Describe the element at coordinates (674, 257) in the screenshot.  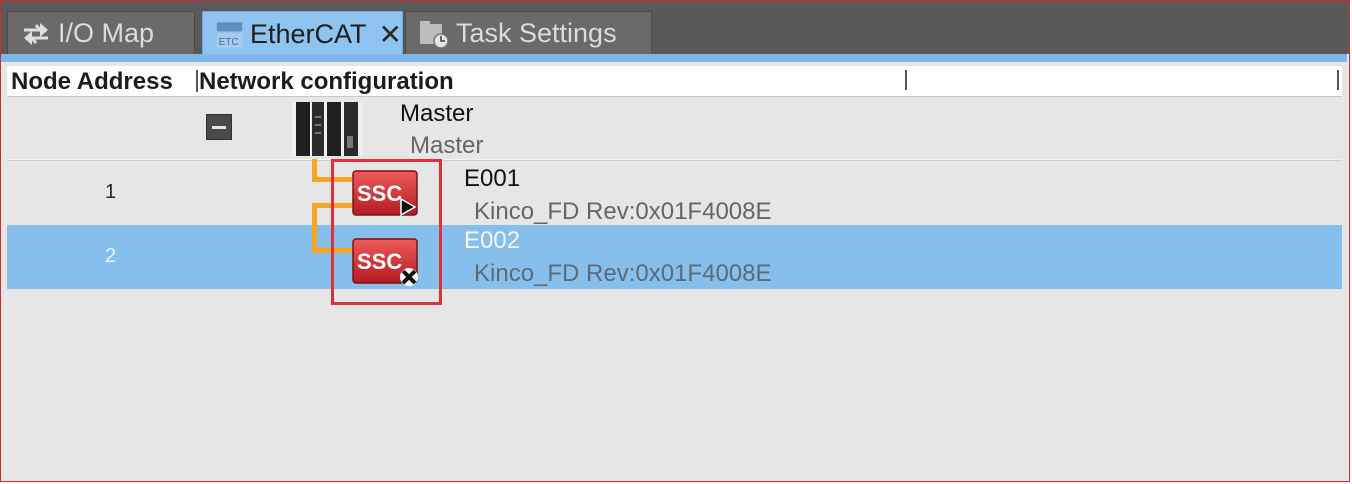
I see `slave-row-selected: 2 E002 Kinco_FD Rev:0x01F4008E` at that location.